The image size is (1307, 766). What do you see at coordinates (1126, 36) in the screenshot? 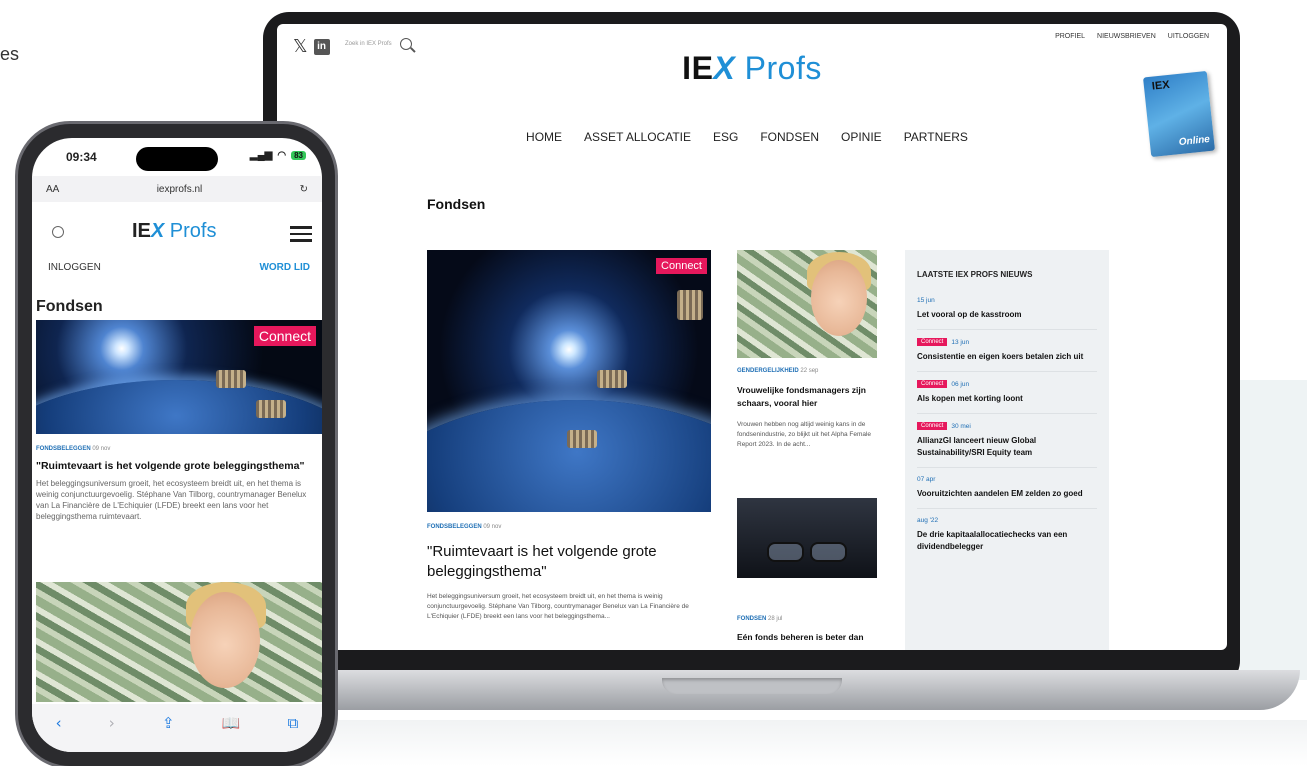
I see `newsletters-link: NIEUWSBRIEVEN` at bounding box center [1126, 36].